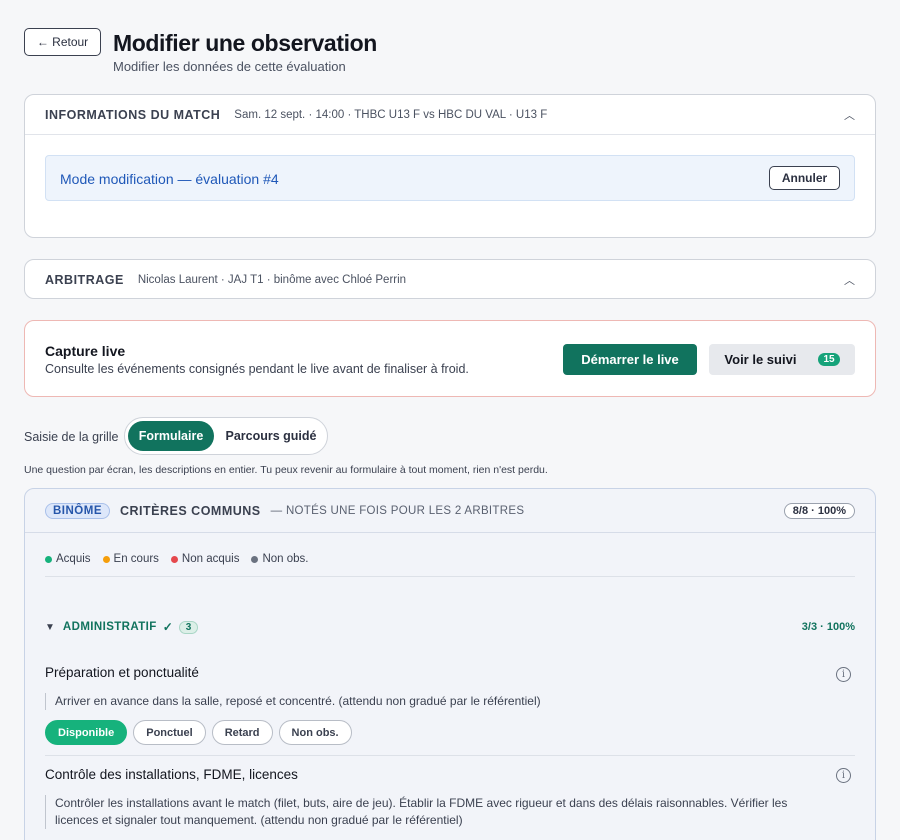  I want to click on legend-item: Non acquis, so click(205, 559).